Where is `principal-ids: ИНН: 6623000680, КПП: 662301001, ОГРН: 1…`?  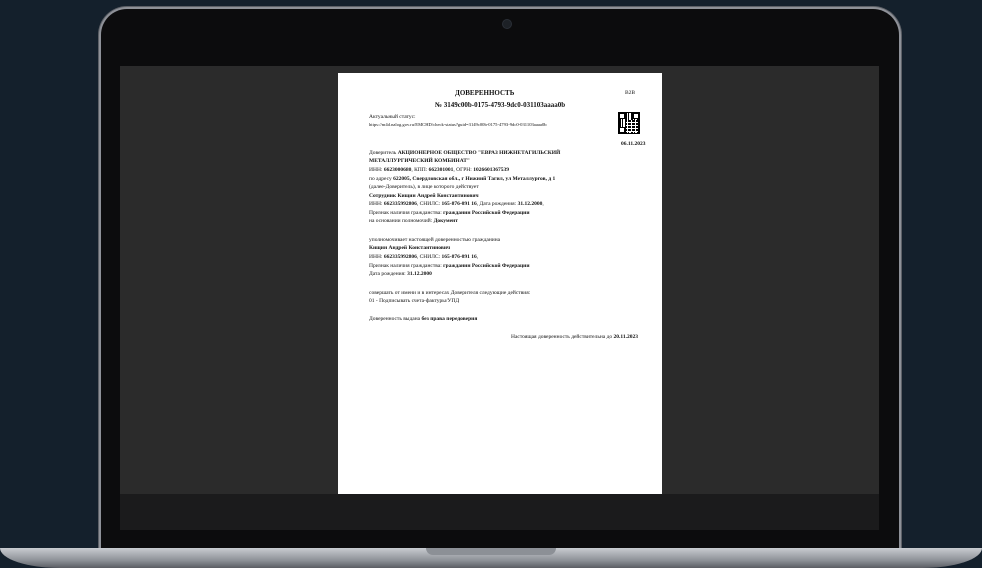 principal-ids: ИНН: 6623000680, КПП: 662301001, ОГРН: 1… is located at coordinates (439, 170).